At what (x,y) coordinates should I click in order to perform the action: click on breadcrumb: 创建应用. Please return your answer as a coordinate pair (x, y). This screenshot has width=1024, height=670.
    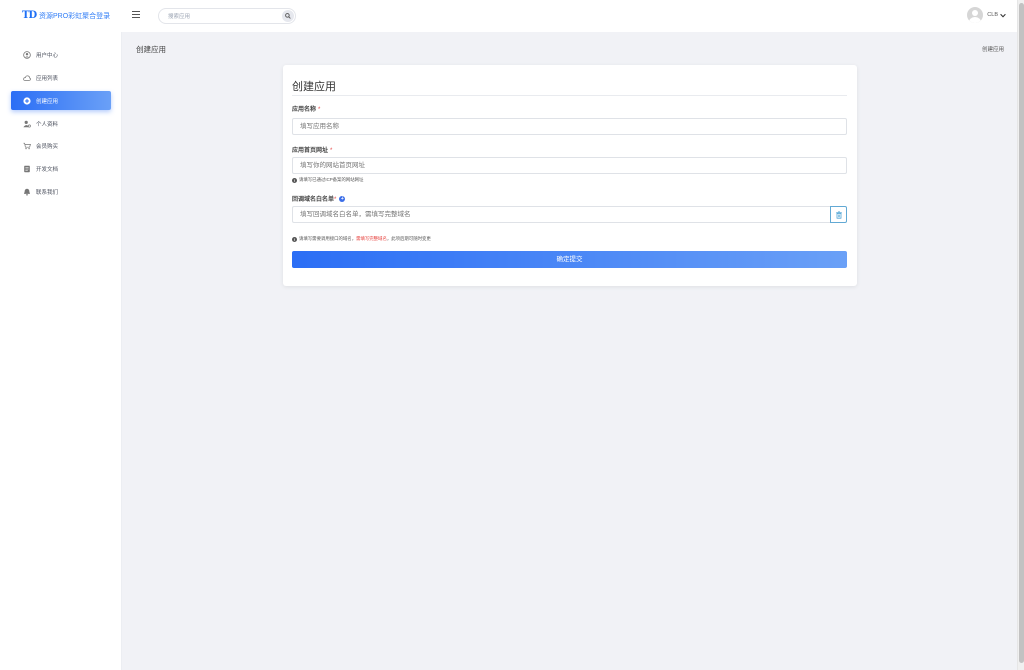
    Looking at the image, I should click on (993, 49).